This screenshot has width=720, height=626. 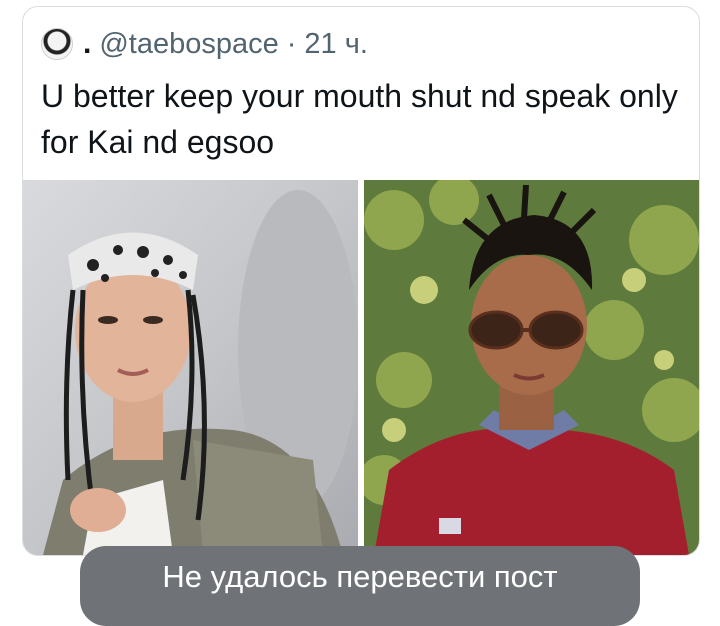 I want to click on translation-error-toast: Не удалось перевести пост, so click(x=360, y=586).